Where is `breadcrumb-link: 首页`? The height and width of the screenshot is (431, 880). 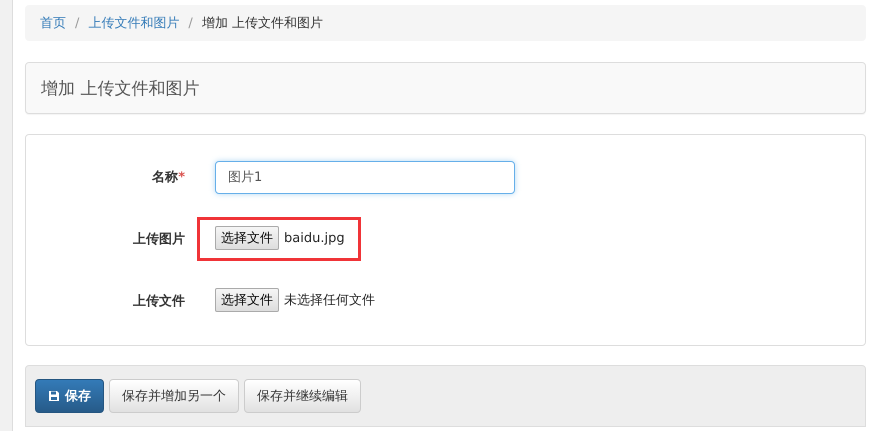 breadcrumb-link: 首页 is located at coordinates (53, 23).